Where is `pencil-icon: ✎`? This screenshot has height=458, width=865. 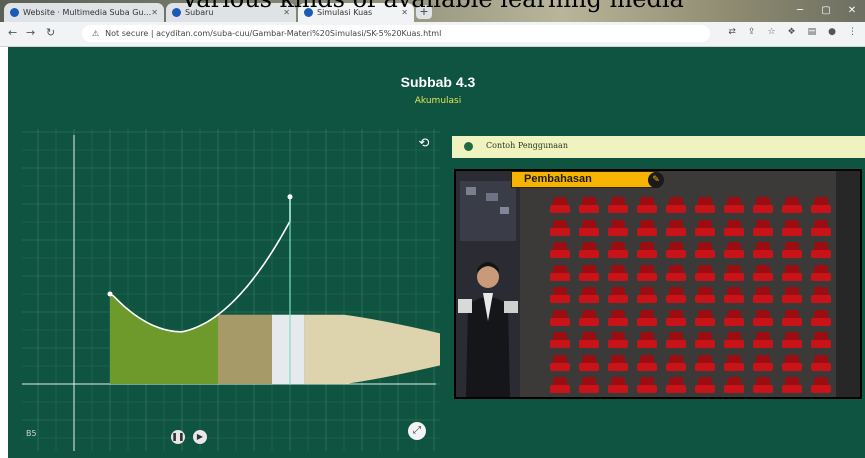
pencil-icon: ✎ is located at coordinates (656, 180).